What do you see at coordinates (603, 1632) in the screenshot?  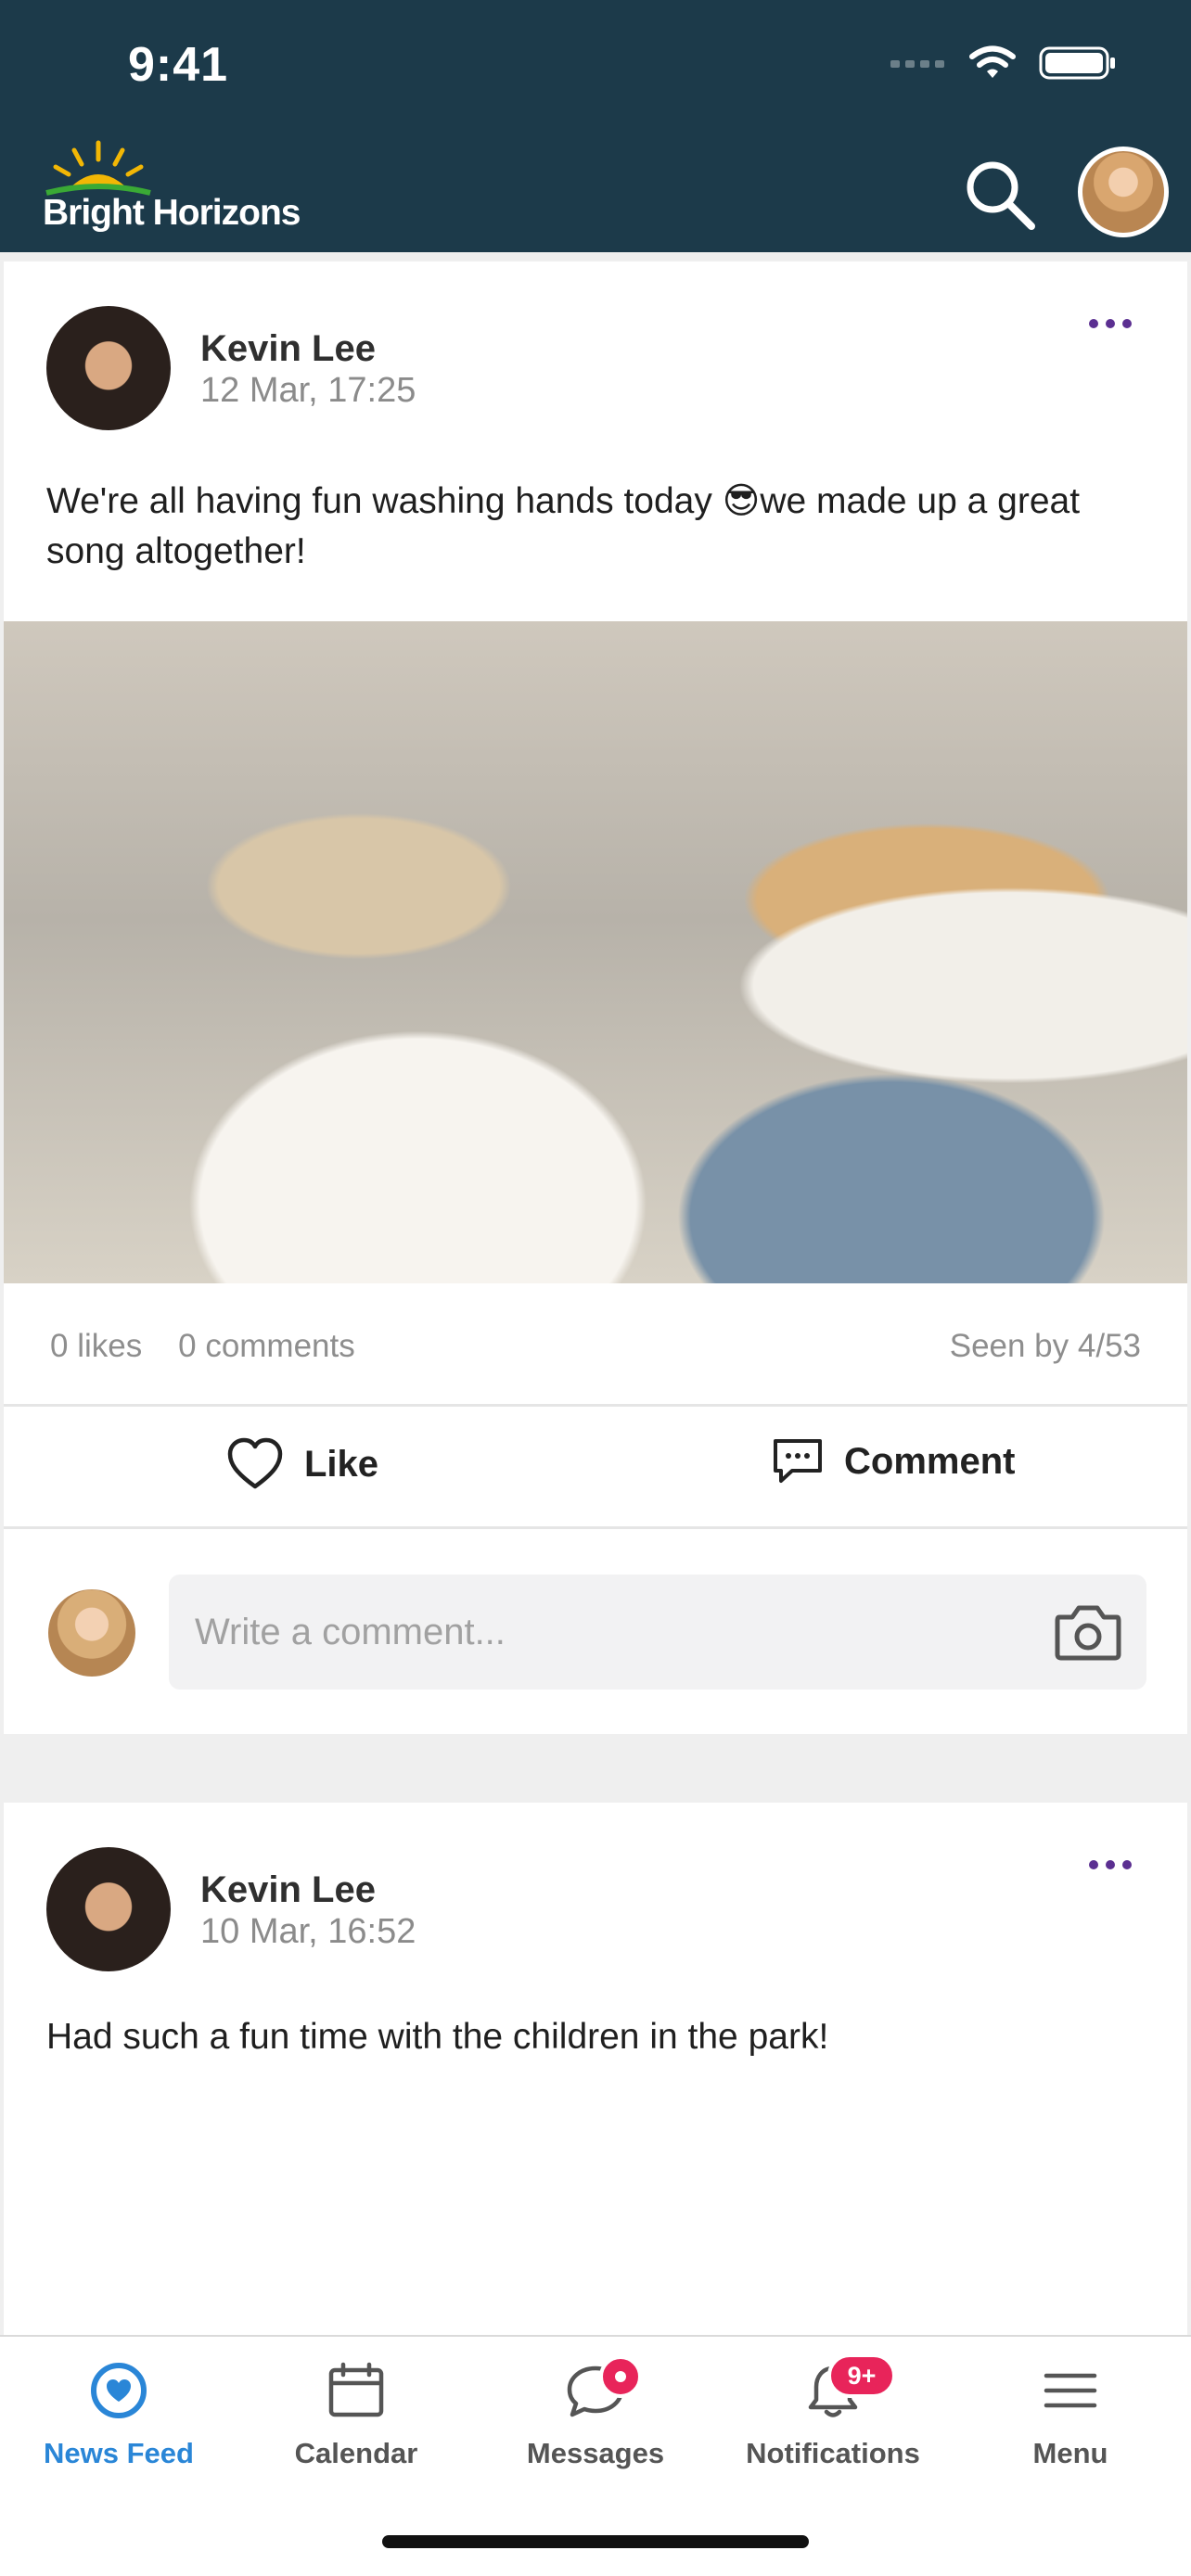 I see `comment-input` at bounding box center [603, 1632].